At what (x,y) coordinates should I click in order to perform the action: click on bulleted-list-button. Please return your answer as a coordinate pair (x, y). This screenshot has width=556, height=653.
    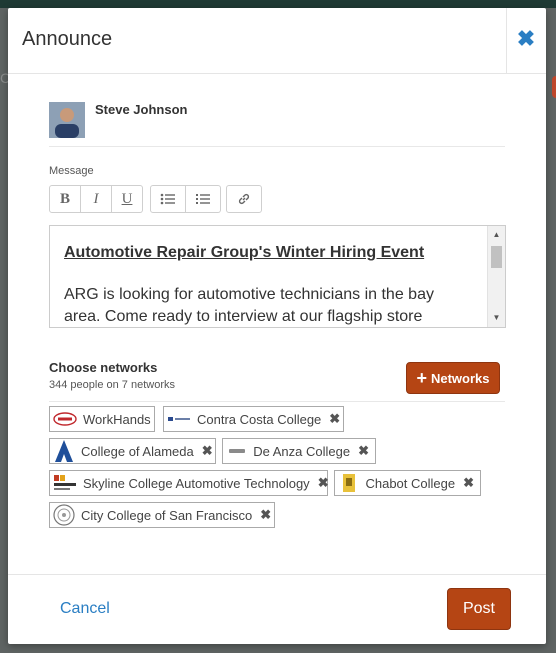
    Looking at the image, I should click on (168, 199).